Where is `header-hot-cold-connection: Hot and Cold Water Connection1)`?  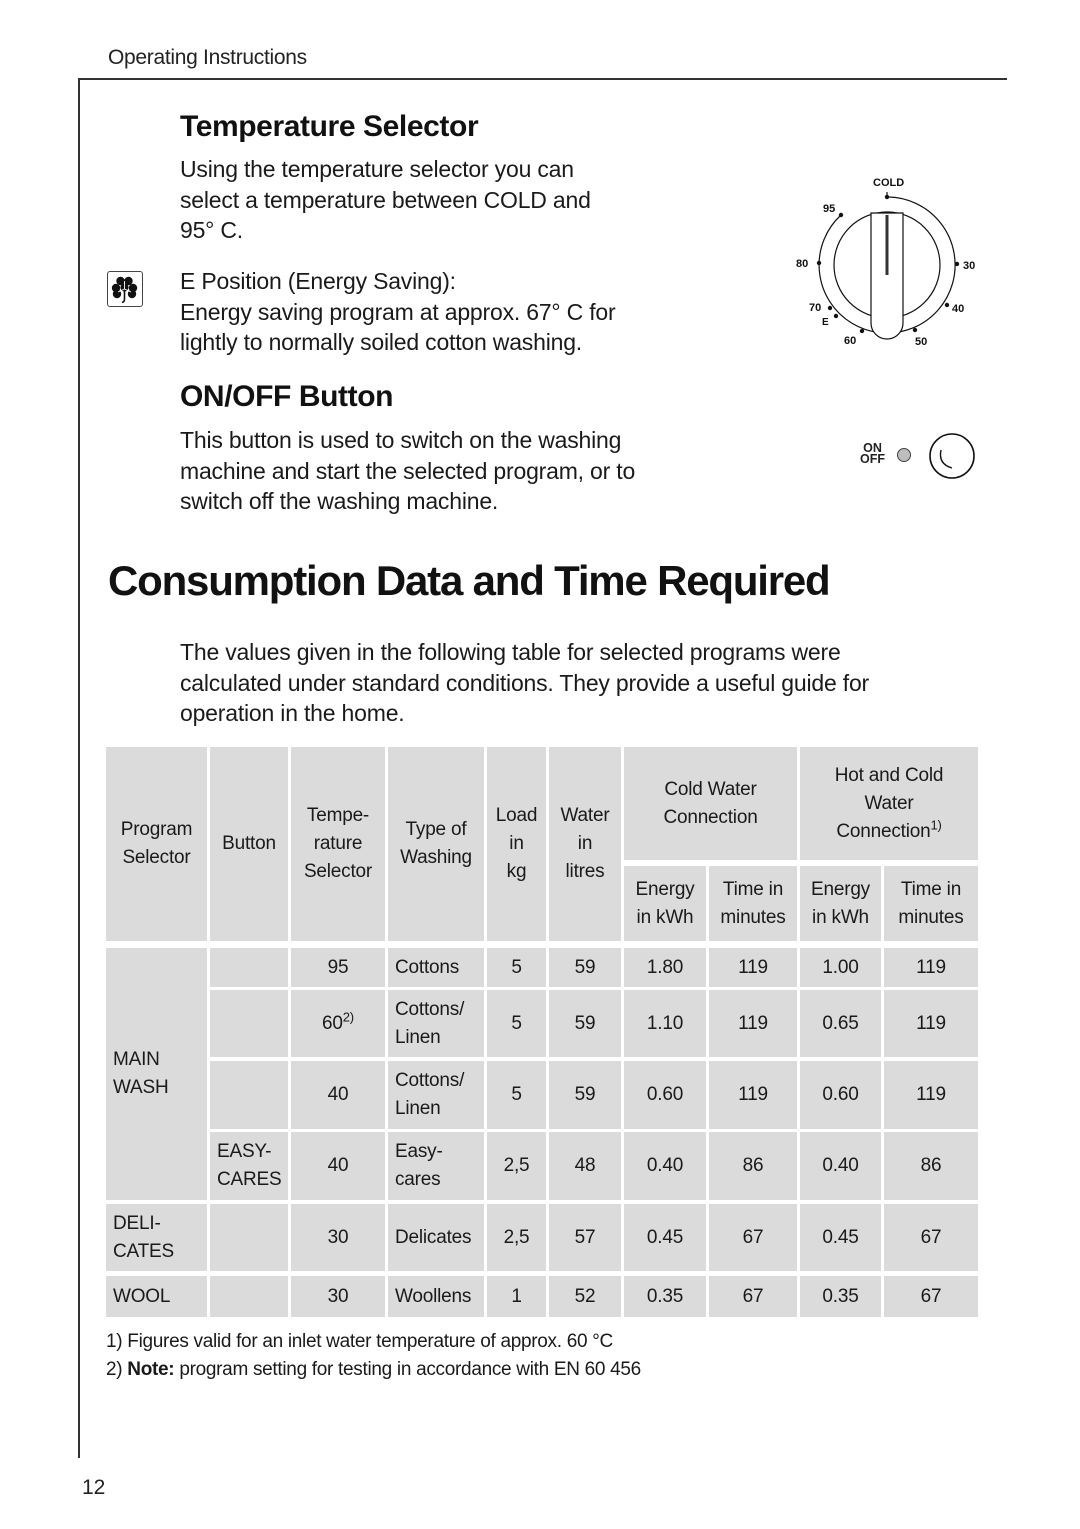 header-hot-cold-connection: Hot and Cold Water Connection1) is located at coordinates (889, 803).